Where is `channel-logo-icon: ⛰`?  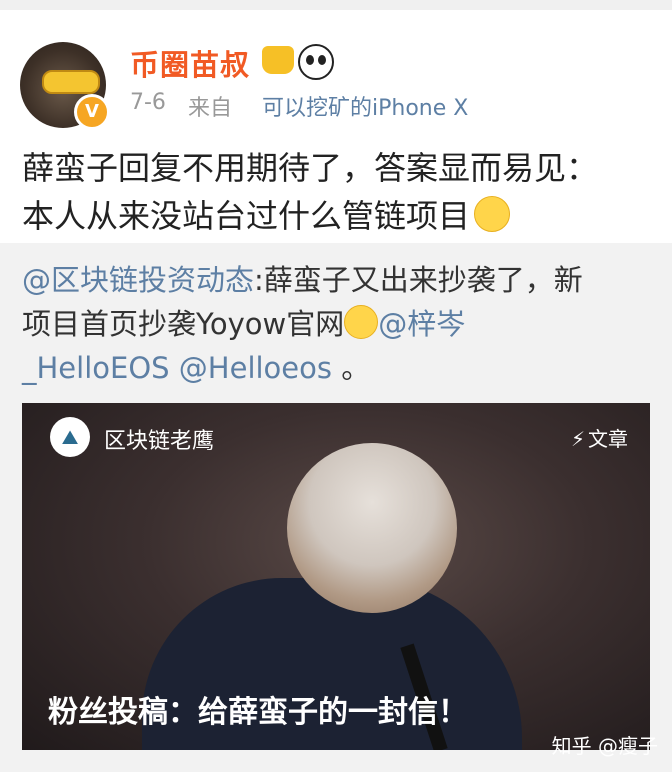 channel-logo-icon: ⛰ is located at coordinates (70, 437).